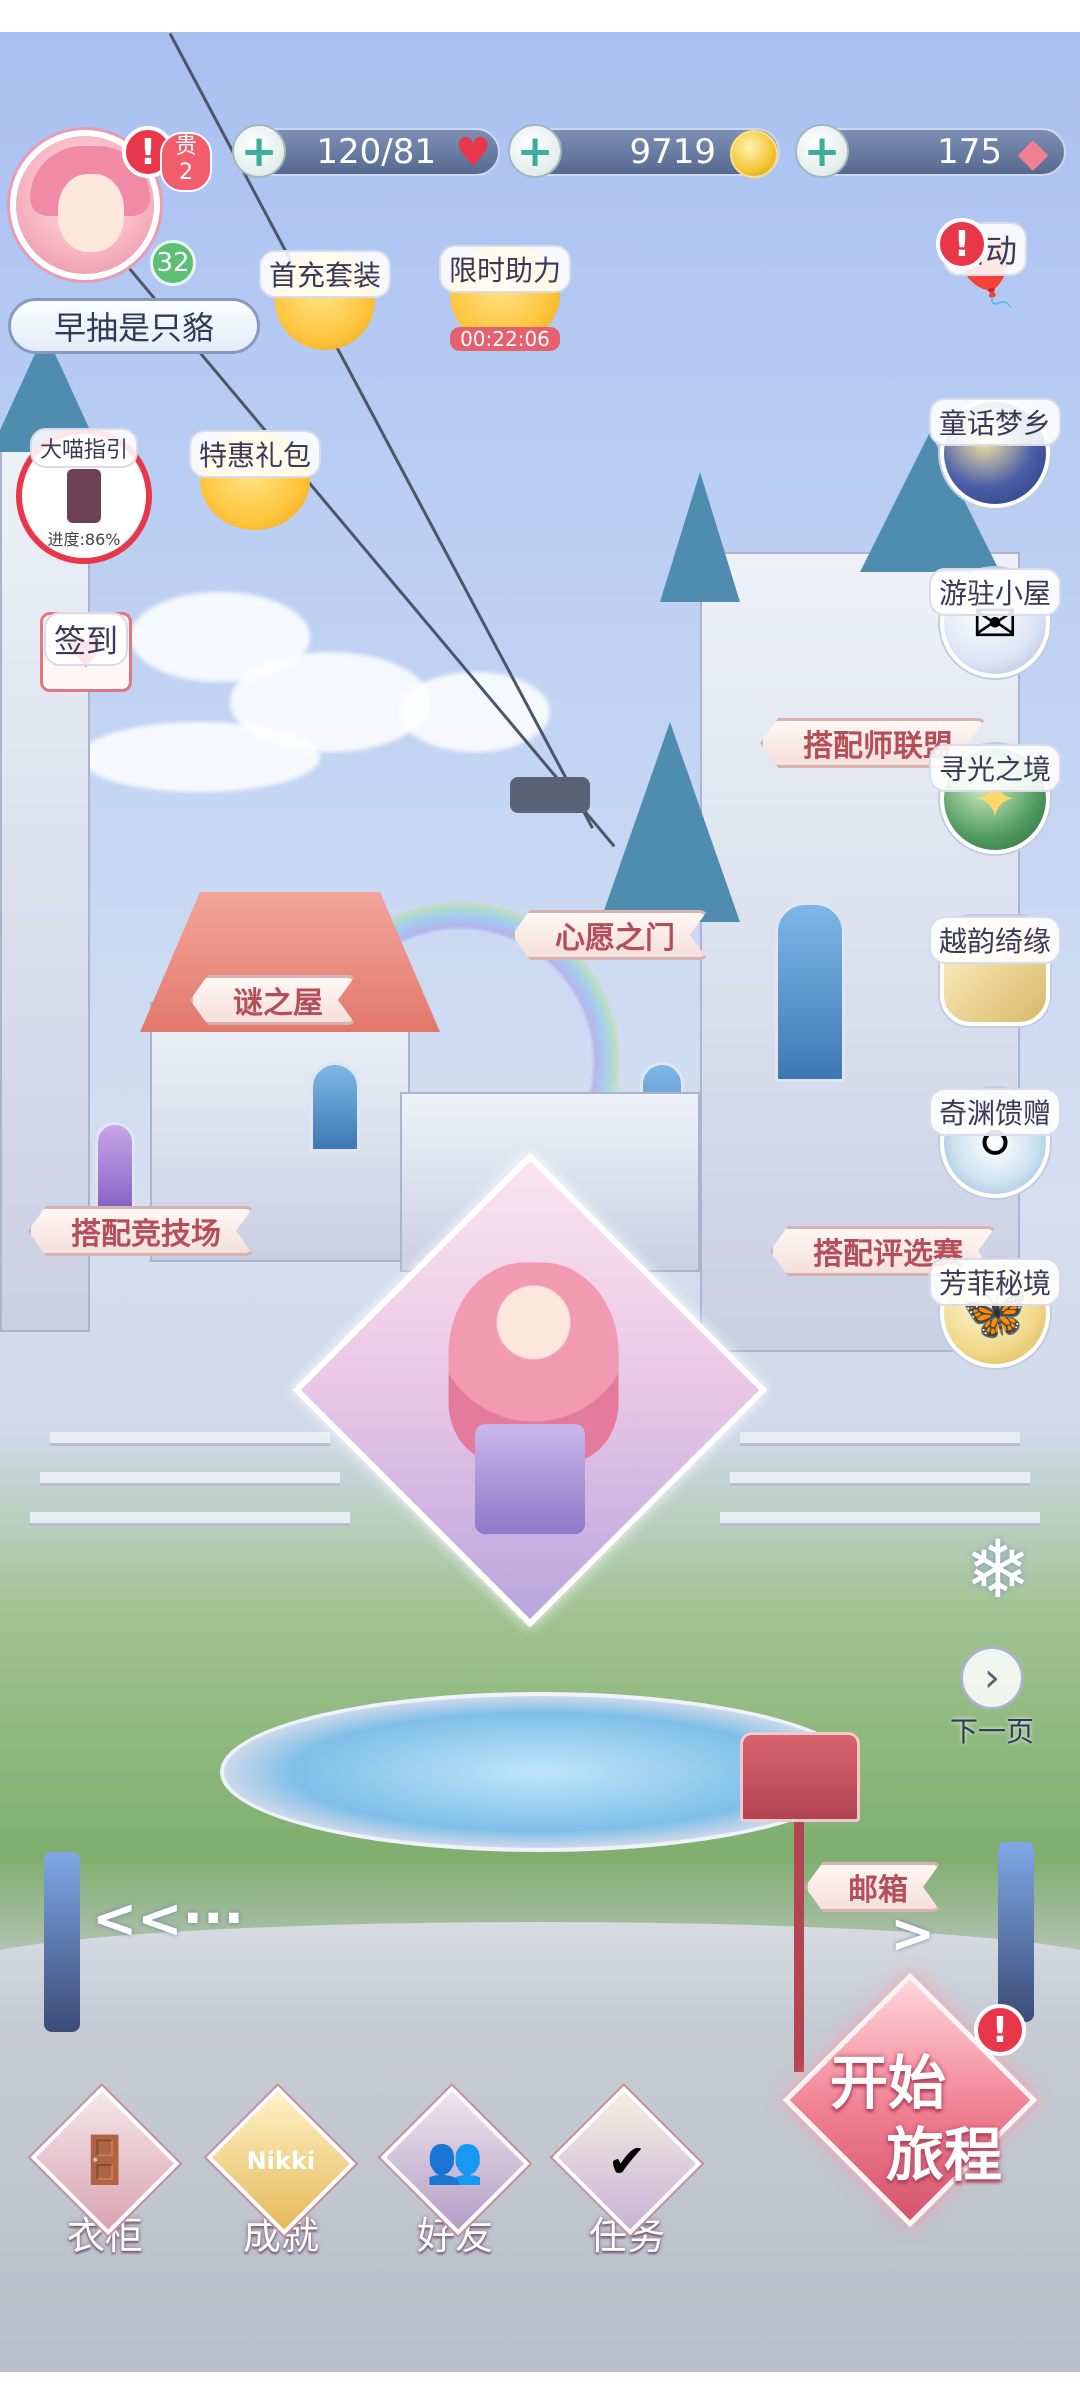  I want to click on add-stamina-button: +, so click(259, 151).